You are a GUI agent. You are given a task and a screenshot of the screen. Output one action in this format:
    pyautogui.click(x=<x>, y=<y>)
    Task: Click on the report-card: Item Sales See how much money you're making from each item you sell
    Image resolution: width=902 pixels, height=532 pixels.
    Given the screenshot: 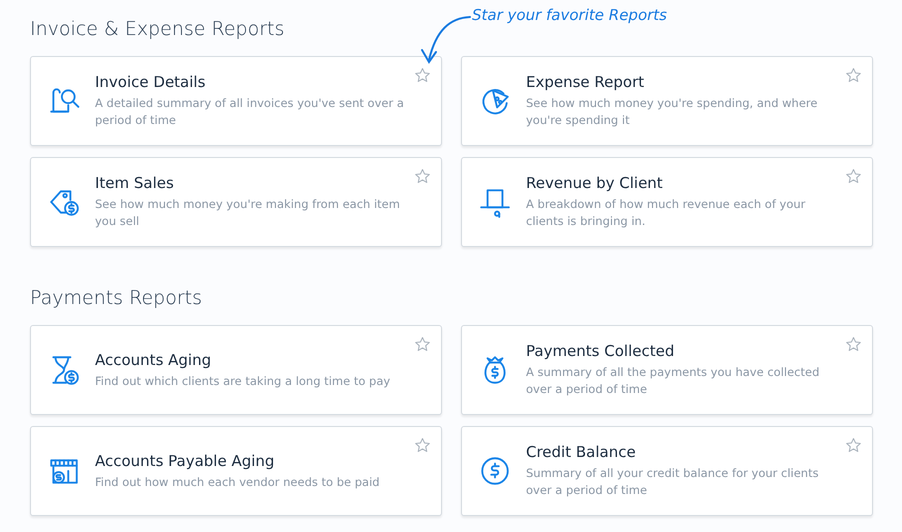 What is the action you would take?
    pyautogui.click(x=236, y=202)
    